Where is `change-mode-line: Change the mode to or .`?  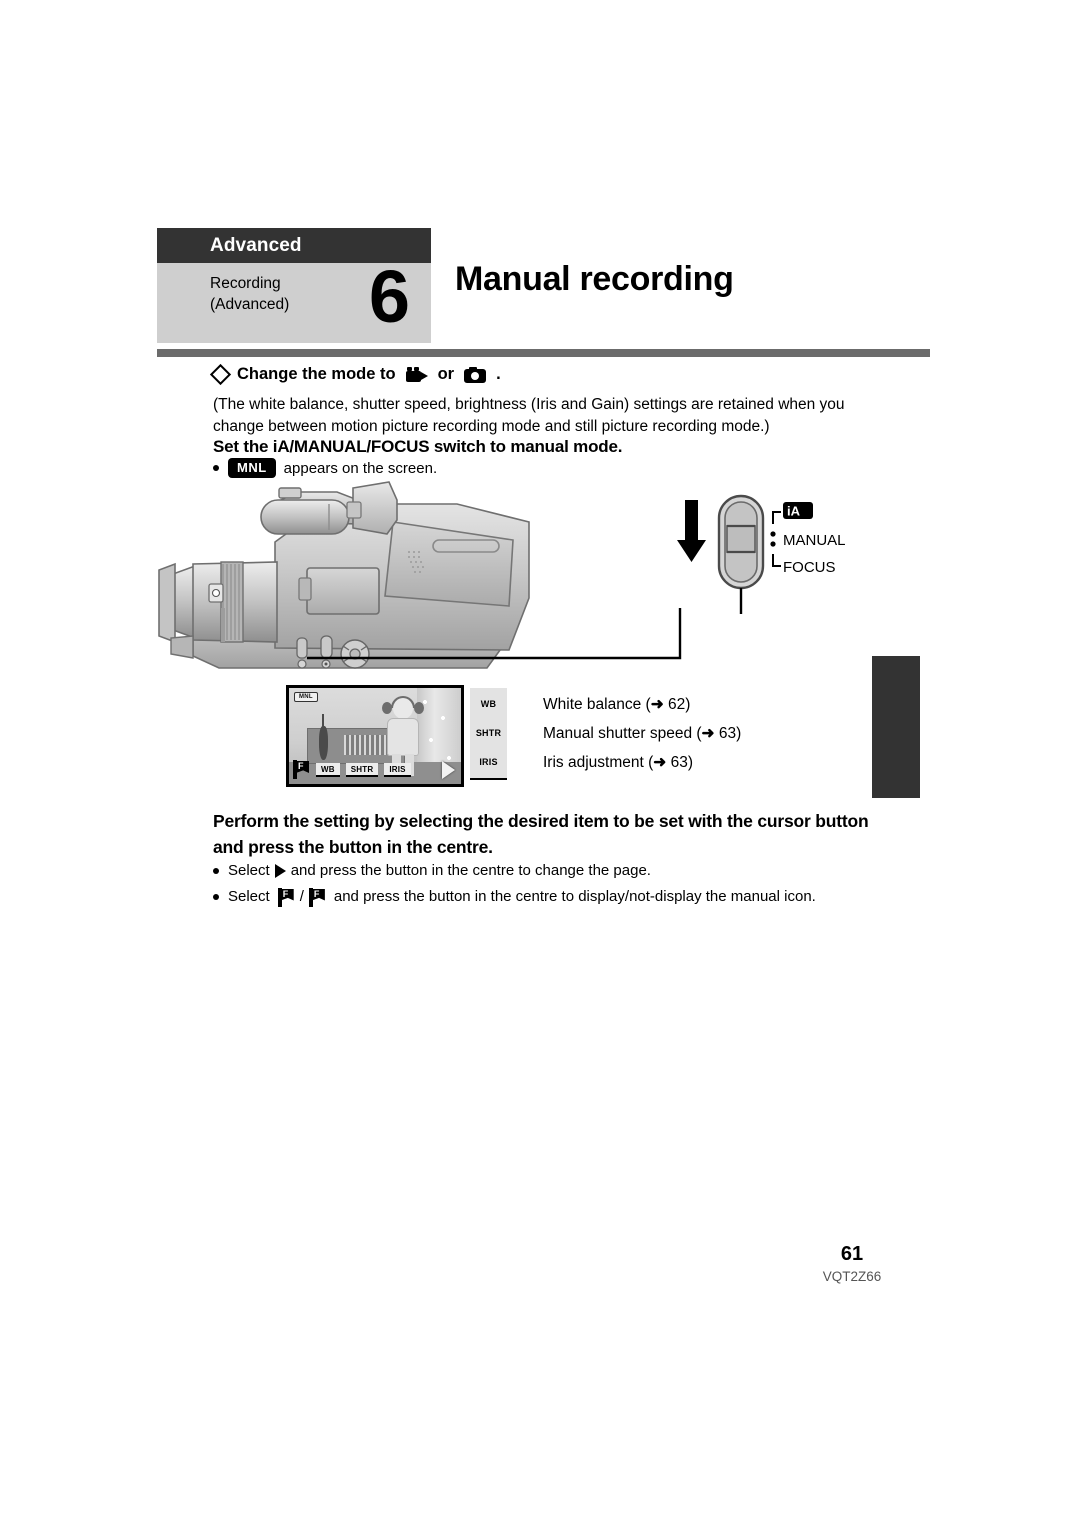 change-mode-line: Change the mode to or . is located at coordinates (355, 374).